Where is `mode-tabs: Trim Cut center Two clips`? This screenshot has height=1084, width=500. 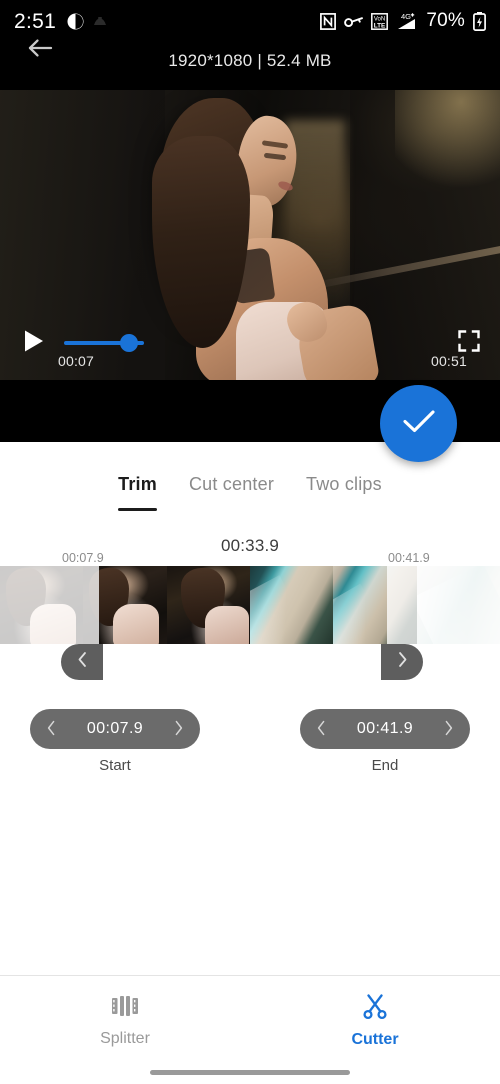 mode-tabs: Trim Cut center Two clips is located at coordinates (250, 495).